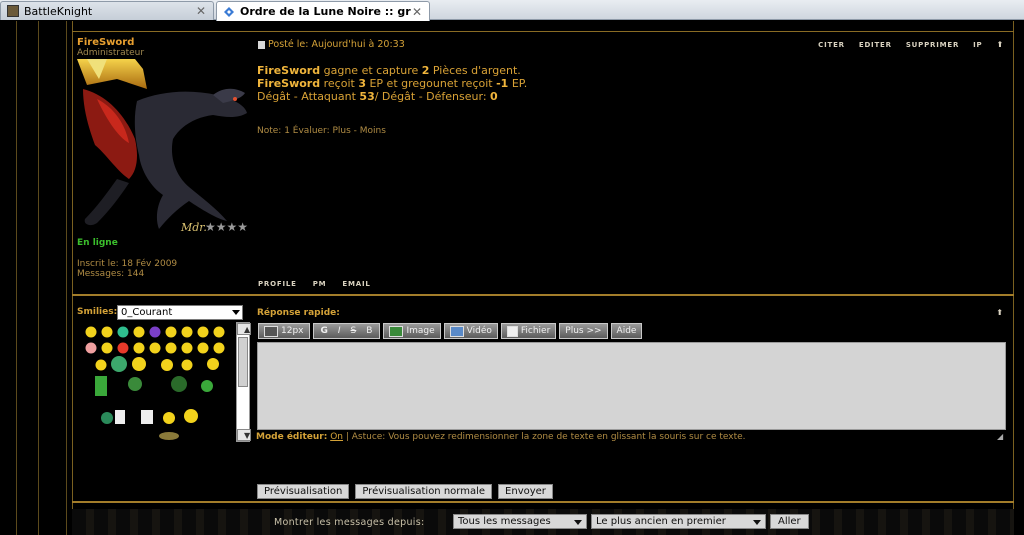 Image resolution: width=1024 pixels, height=535 pixels. Describe the element at coordinates (431, 83) in the screenshot. I see `post-text: EP et gregounet reçoit` at that location.